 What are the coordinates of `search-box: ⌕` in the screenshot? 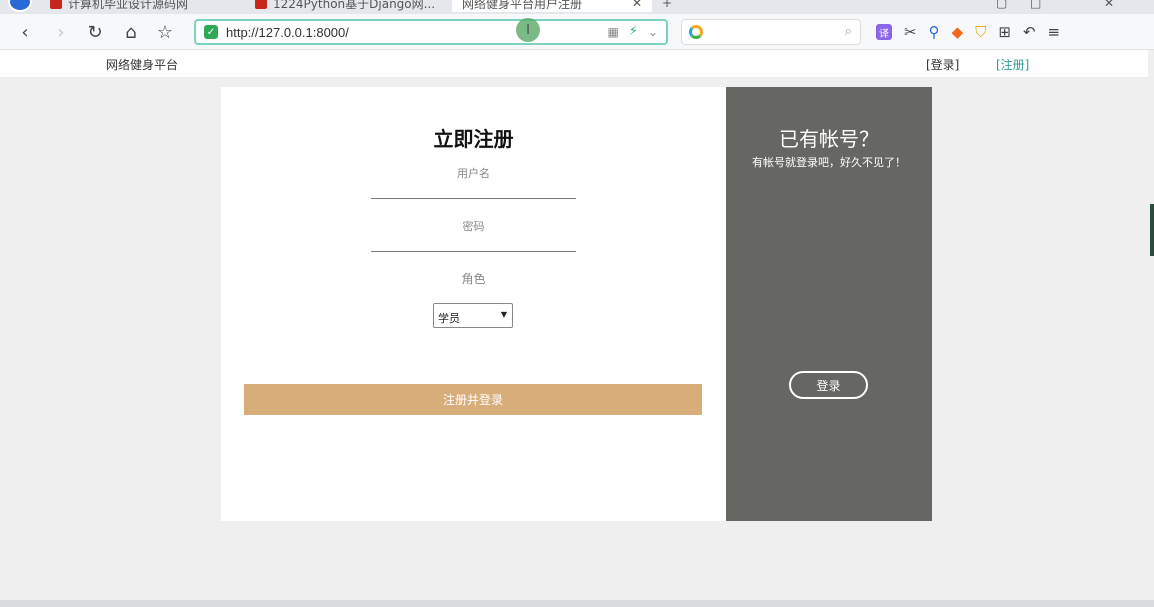 It's located at (771, 32).